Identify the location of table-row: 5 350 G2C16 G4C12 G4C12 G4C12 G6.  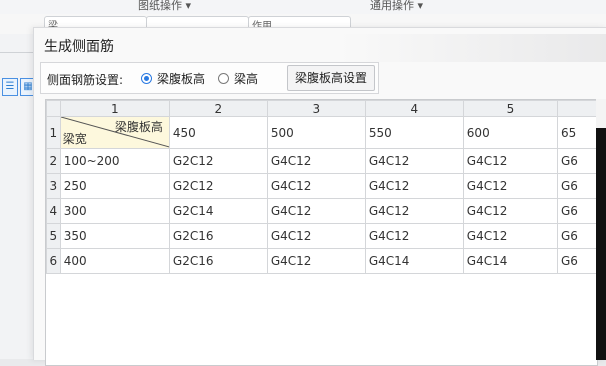
(321, 236).